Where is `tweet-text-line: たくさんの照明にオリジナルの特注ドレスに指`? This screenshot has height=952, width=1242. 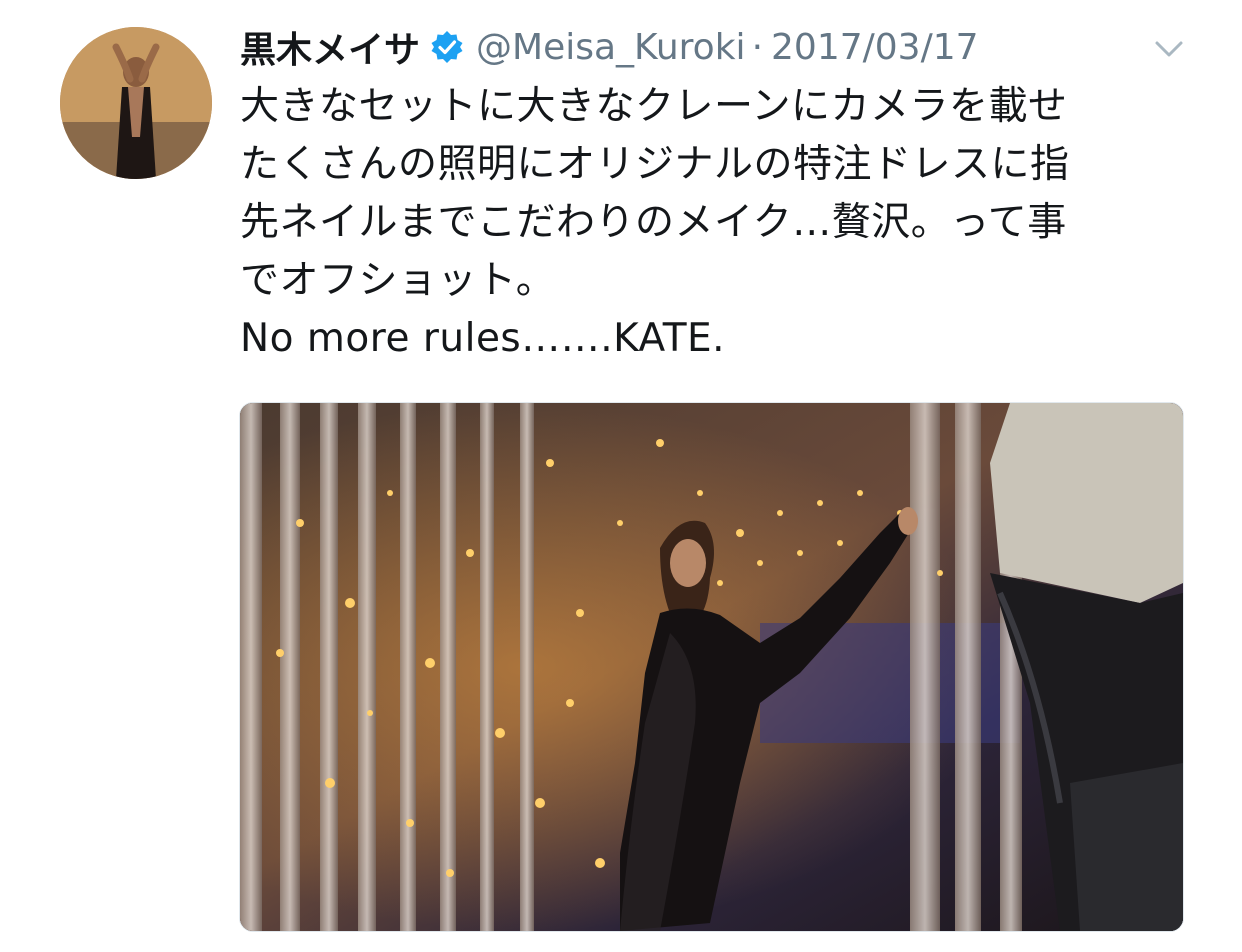 tweet-text-line: たくさんの照明にオリジナルの特注ドレスに指 is located at coordinates (655, 164).